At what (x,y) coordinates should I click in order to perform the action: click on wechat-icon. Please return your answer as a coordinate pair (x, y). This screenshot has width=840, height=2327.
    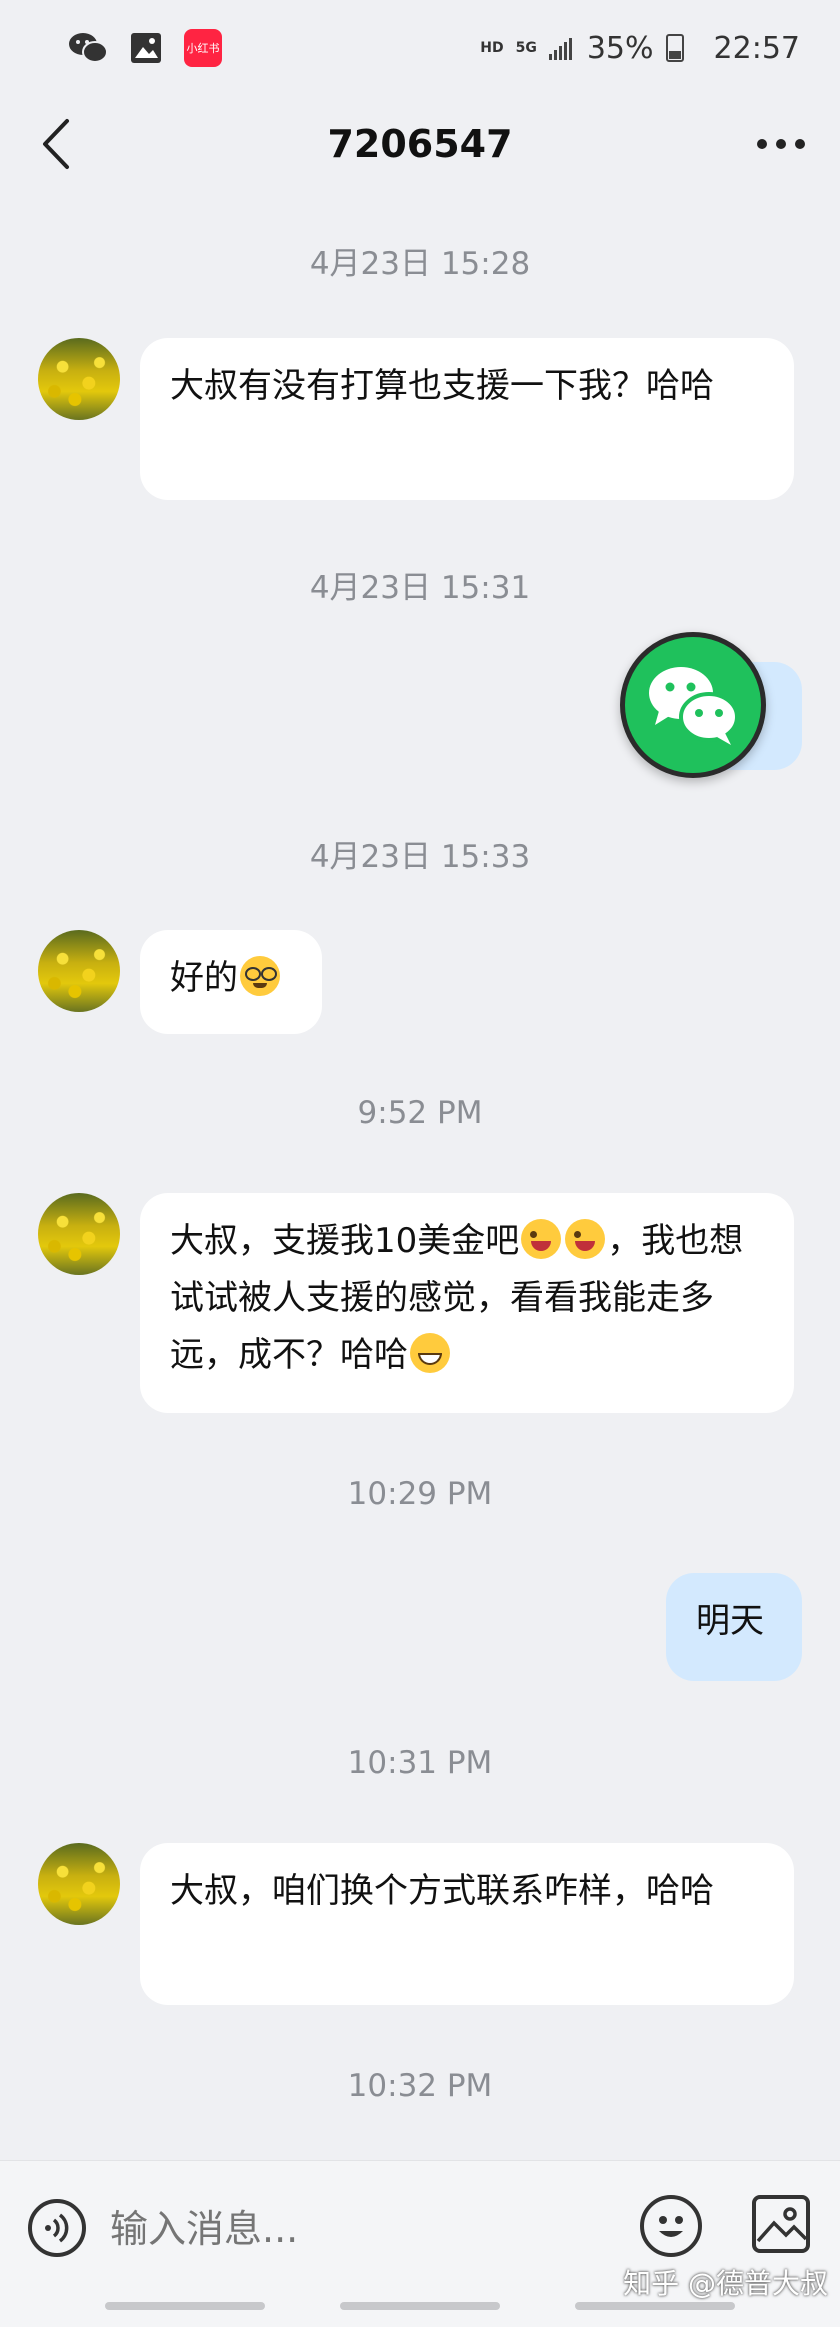
    Looking at the image, I should click on (694, 706).